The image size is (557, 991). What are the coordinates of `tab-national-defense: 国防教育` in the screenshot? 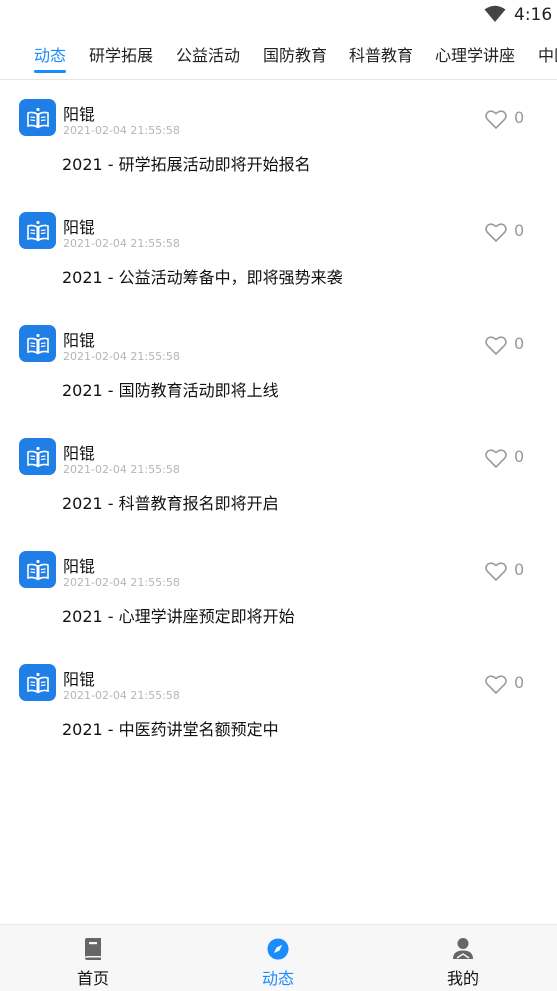 It's located at (295, 54).